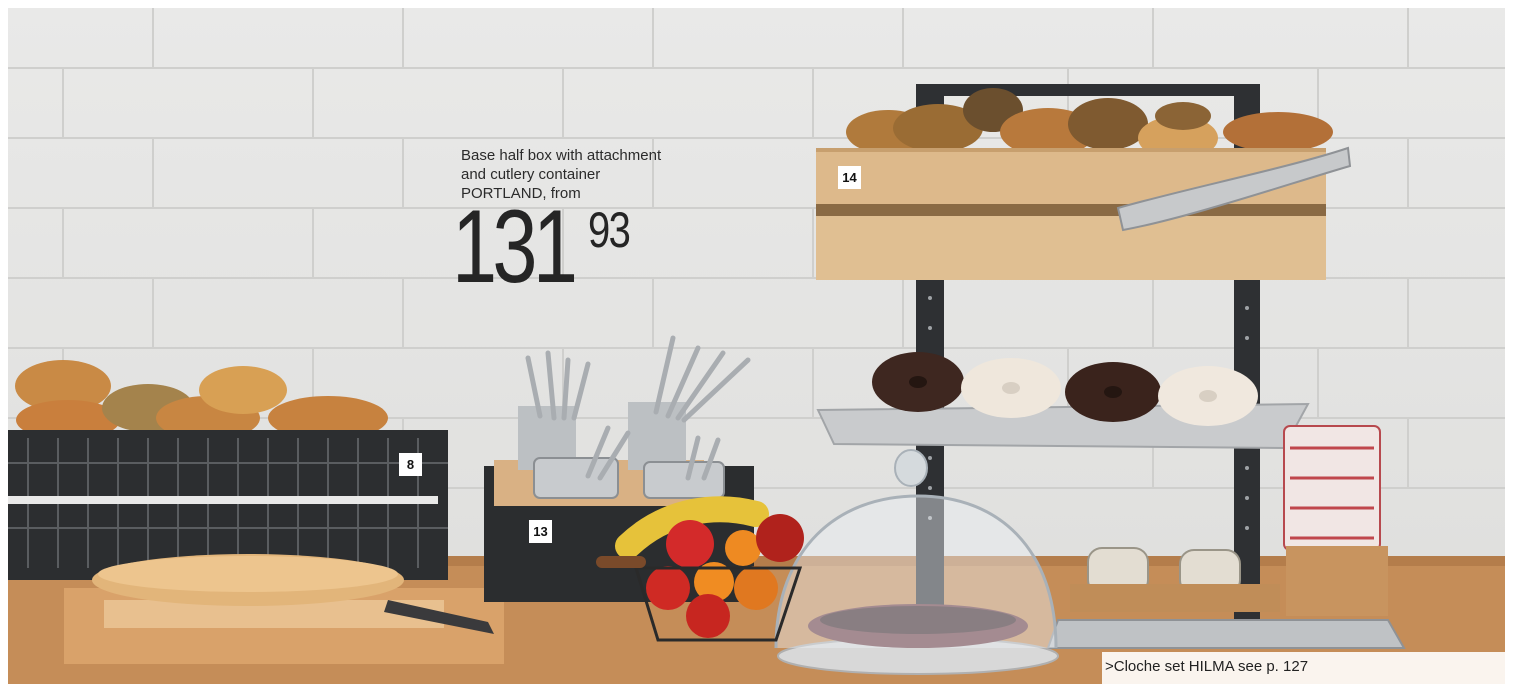 The width and height of the screenshot is (1513, 692). I want to click on wooden-crate, so click(1071, 214).